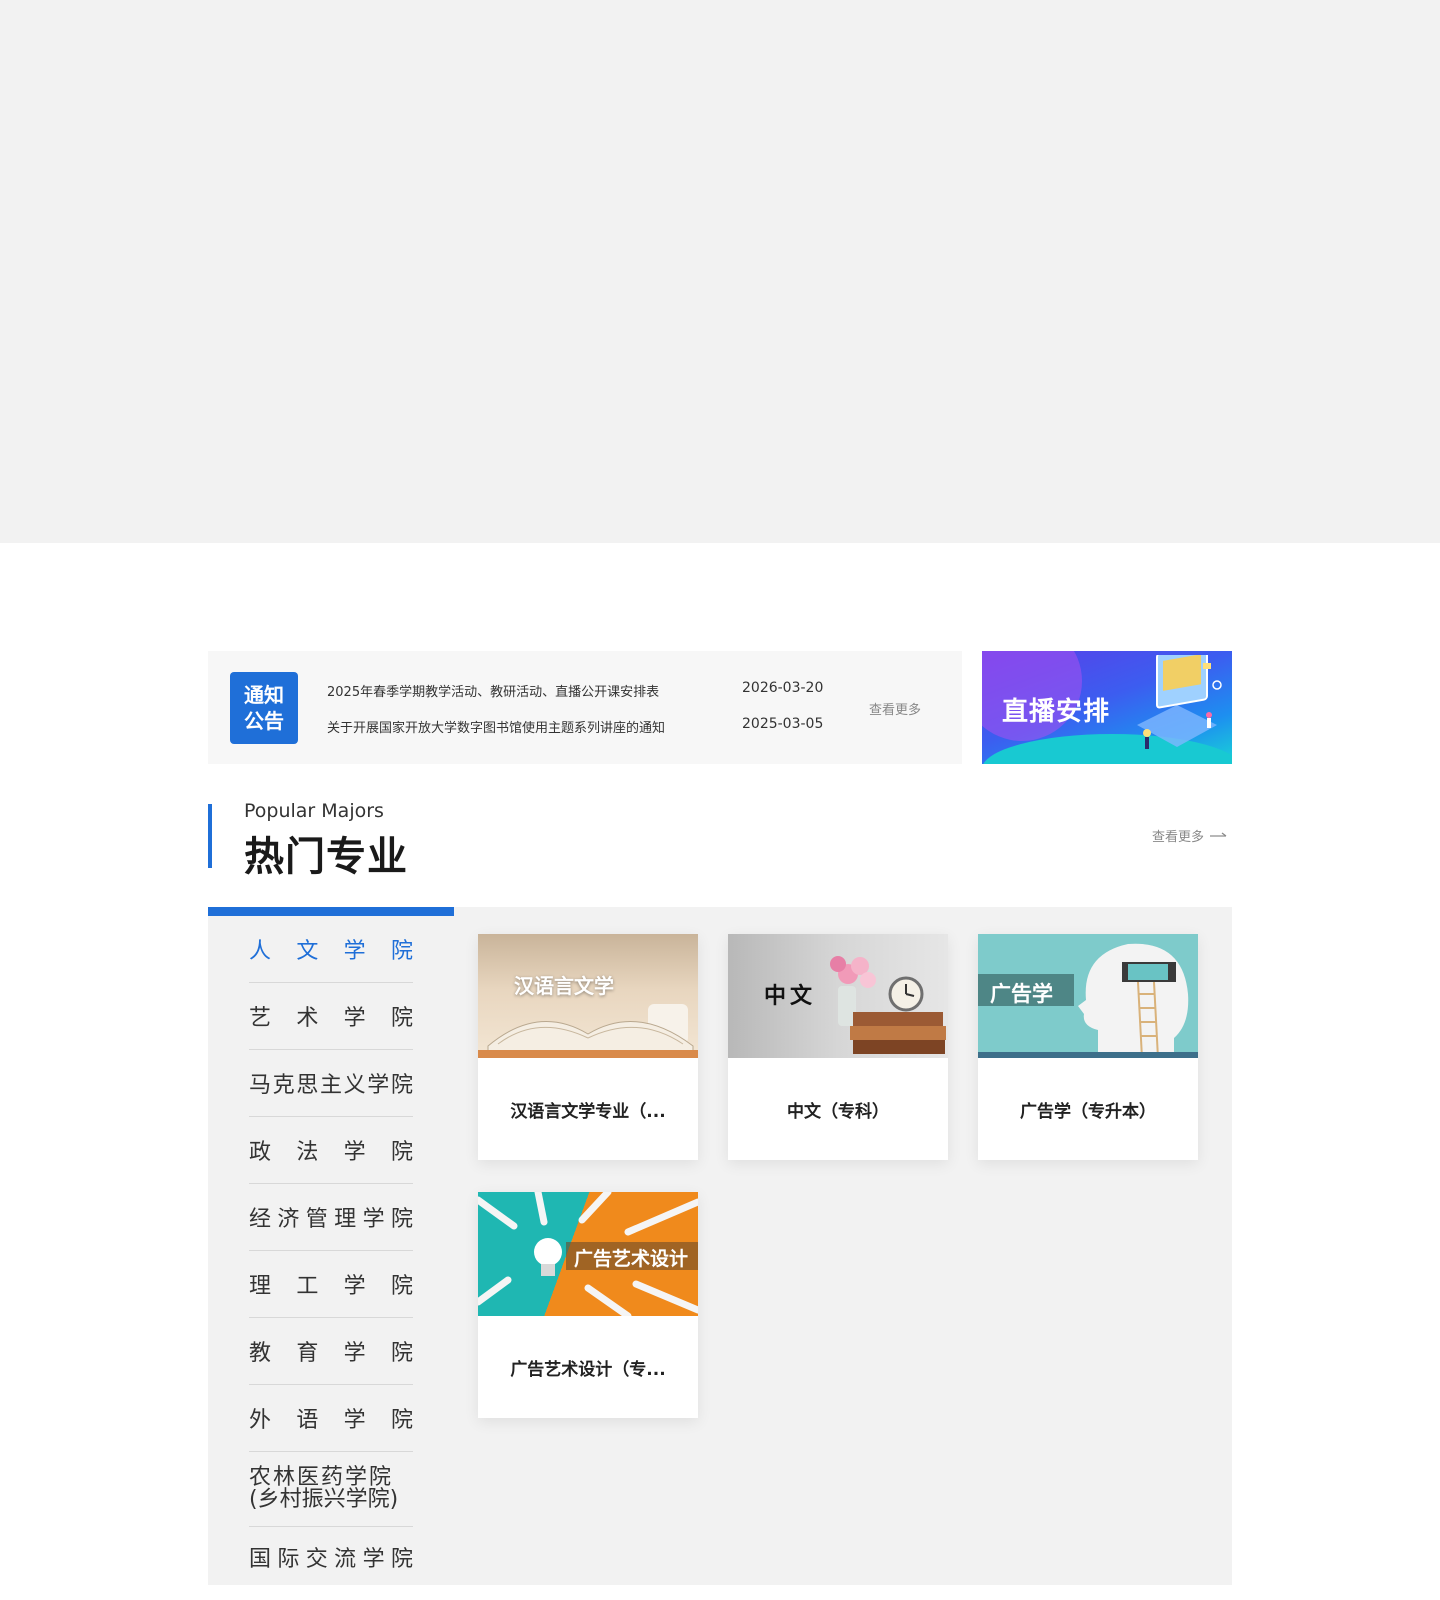 The image size is (1440, 1600). I want to click on clock-books-icon, so click(888, 1005).